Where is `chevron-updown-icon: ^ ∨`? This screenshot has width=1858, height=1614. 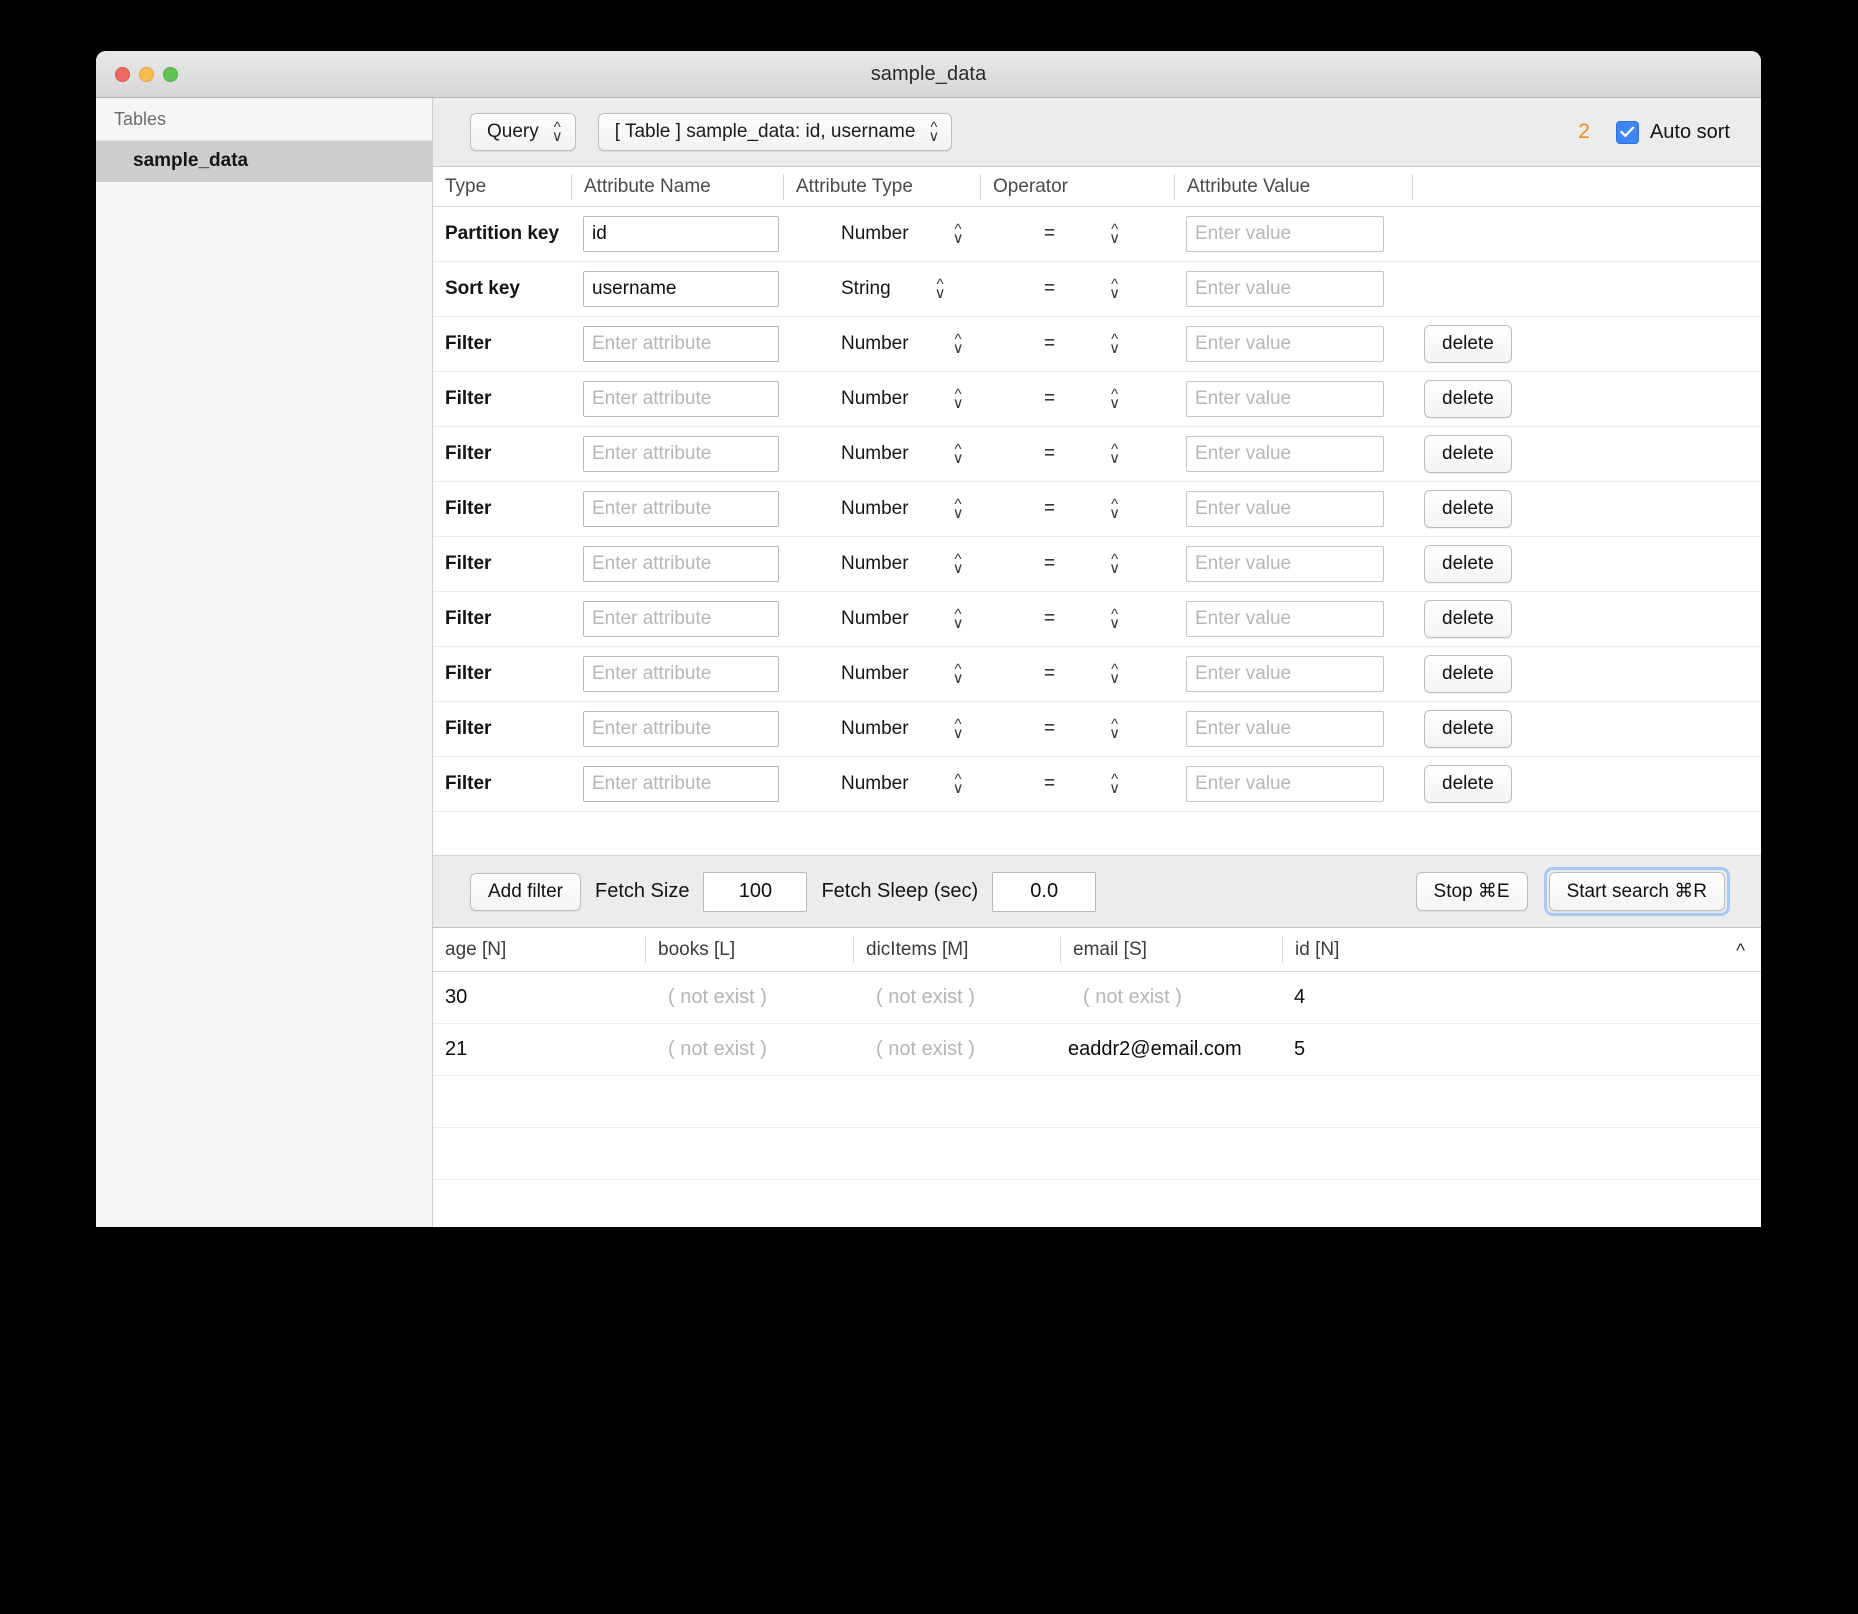
chevron-updown-icon: ^ ∨ is located at coordinates (557, 131).